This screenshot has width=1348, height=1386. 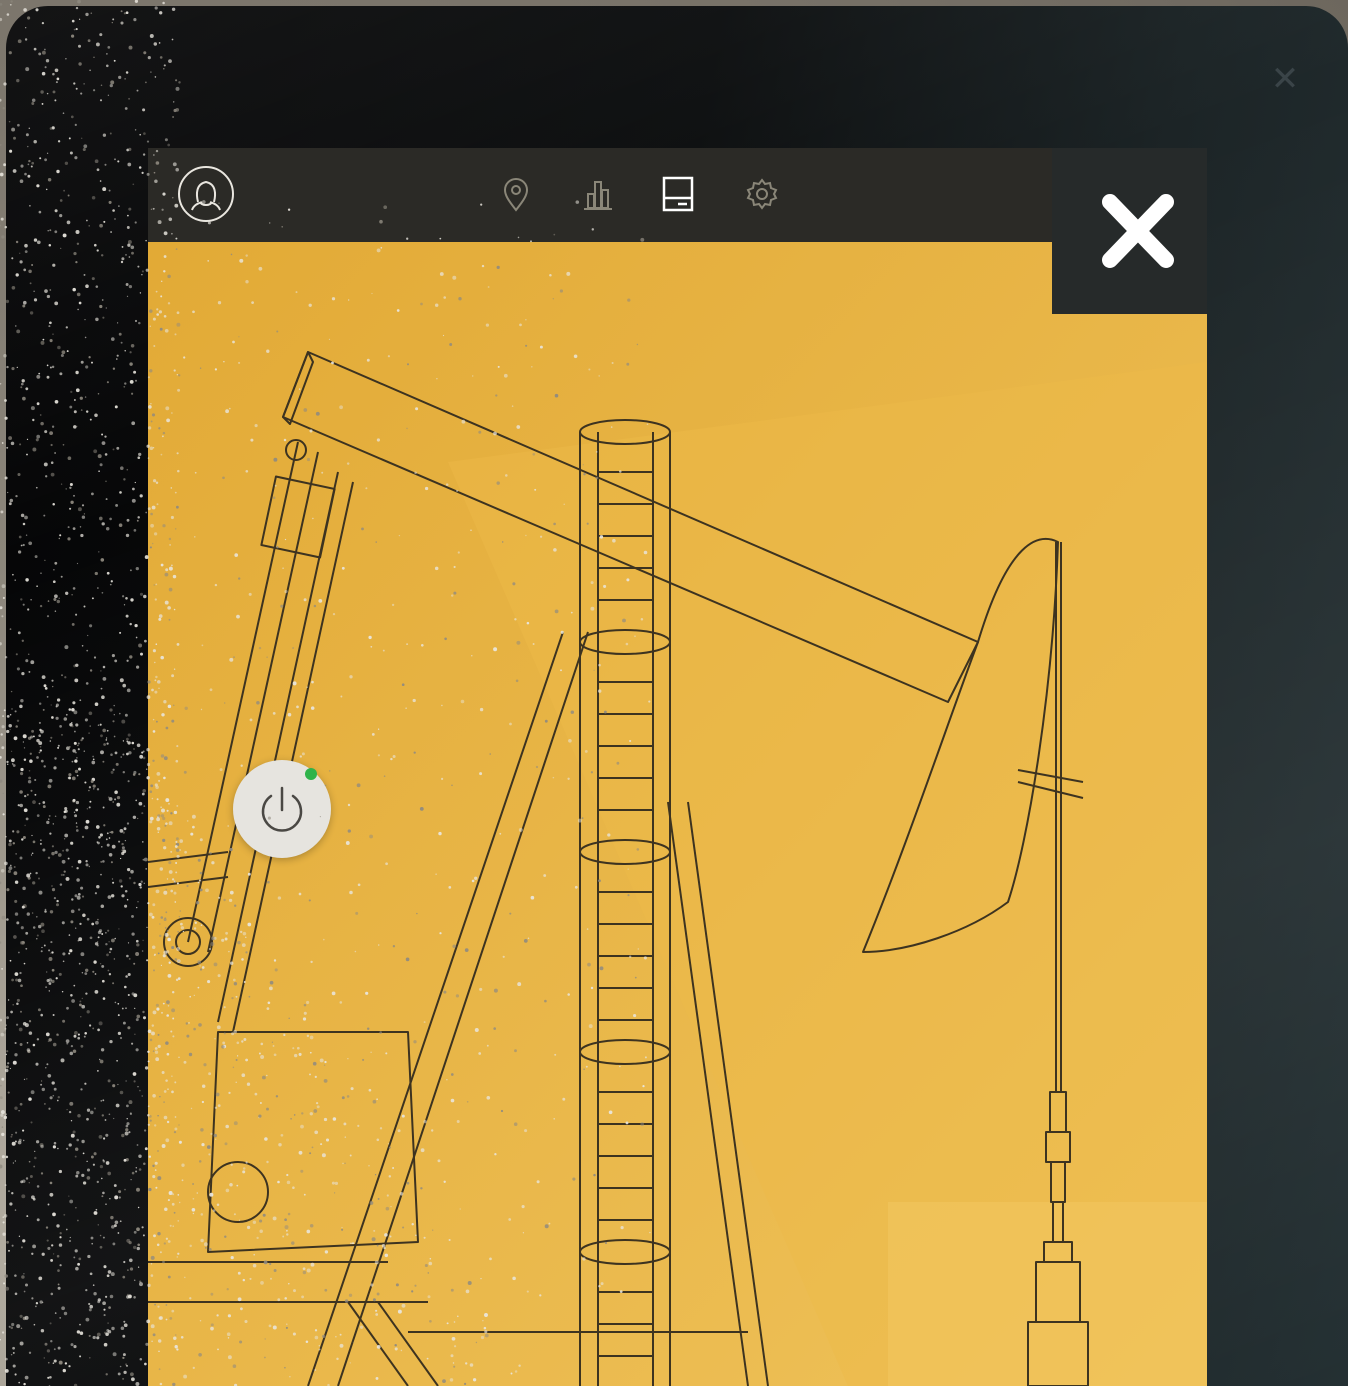 What do you see at coordinates (1138, 231) in the screenshot?
I see `close-icon` at bounding box center [1138, 231].